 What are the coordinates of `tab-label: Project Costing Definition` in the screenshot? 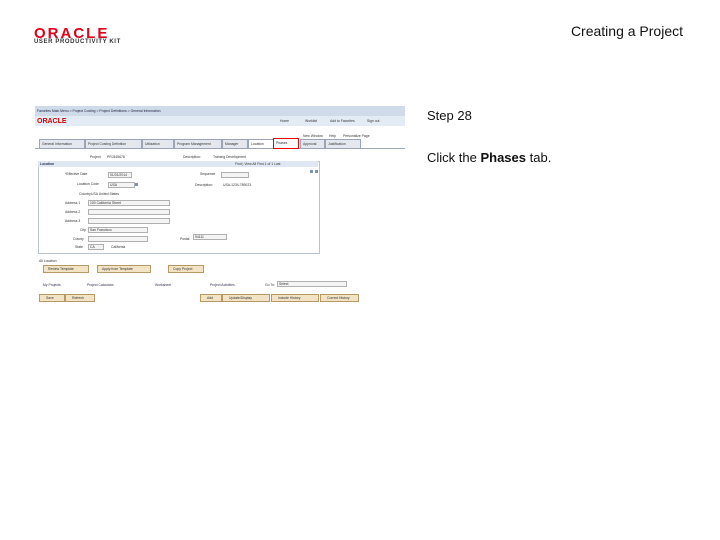 It's located at (107, 144).